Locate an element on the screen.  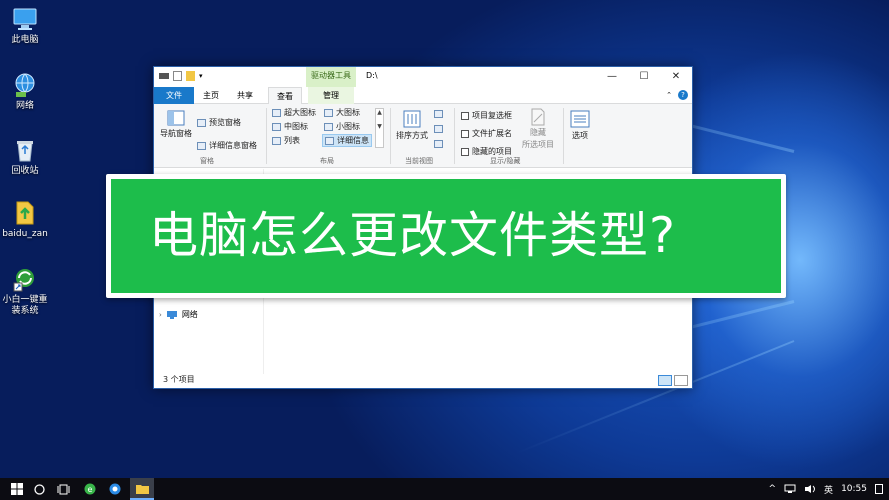
help-icon: ? is located at coordinates (683, 95).